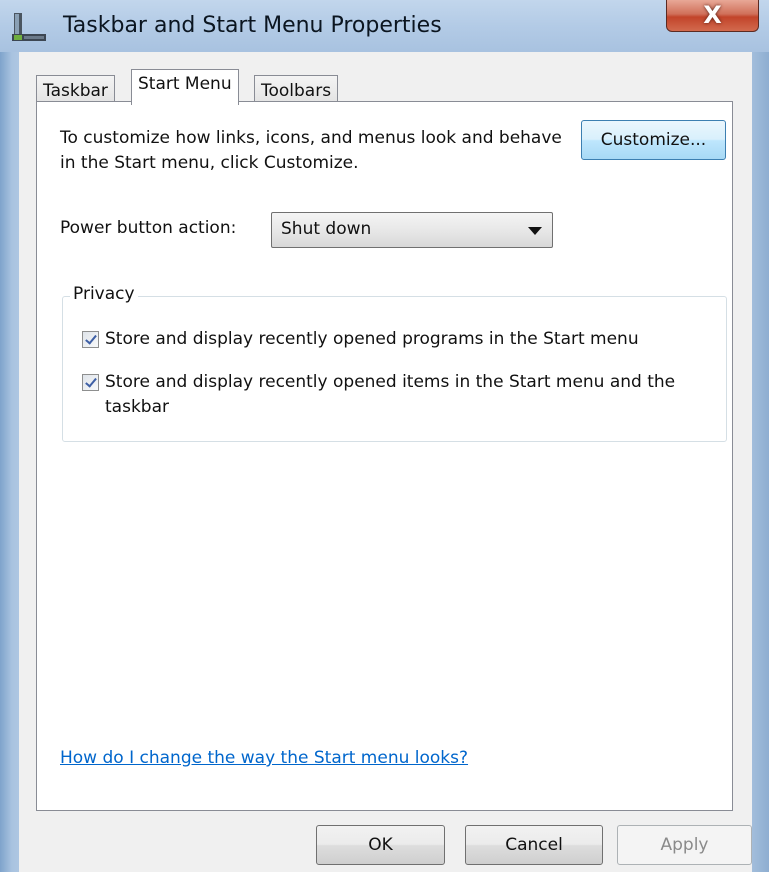 This screenshot has height=872, width=769. What do you see at coordinates (185, 84) in the screenshot?
I see `tab-start-menu-label: Start Menu` at bounding box center [185, 84].